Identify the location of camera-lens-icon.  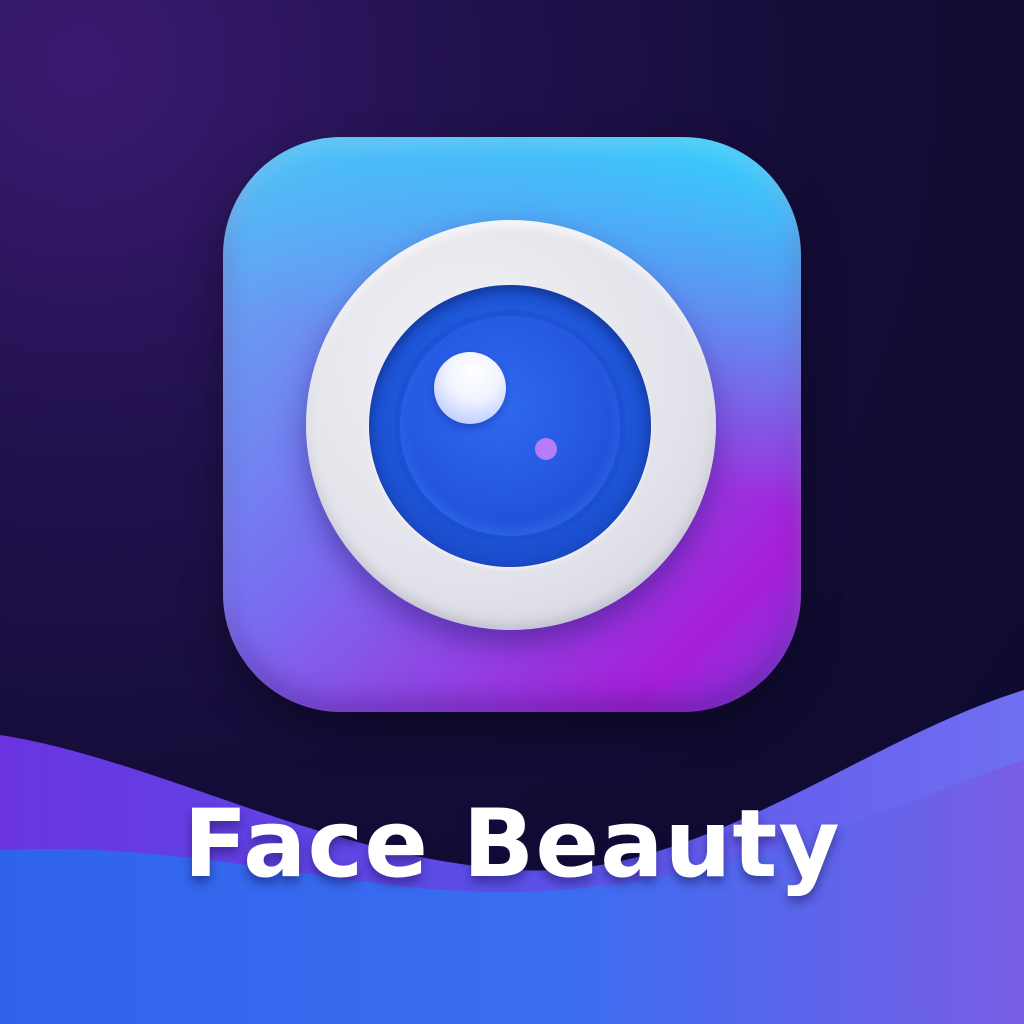
(510, 426).